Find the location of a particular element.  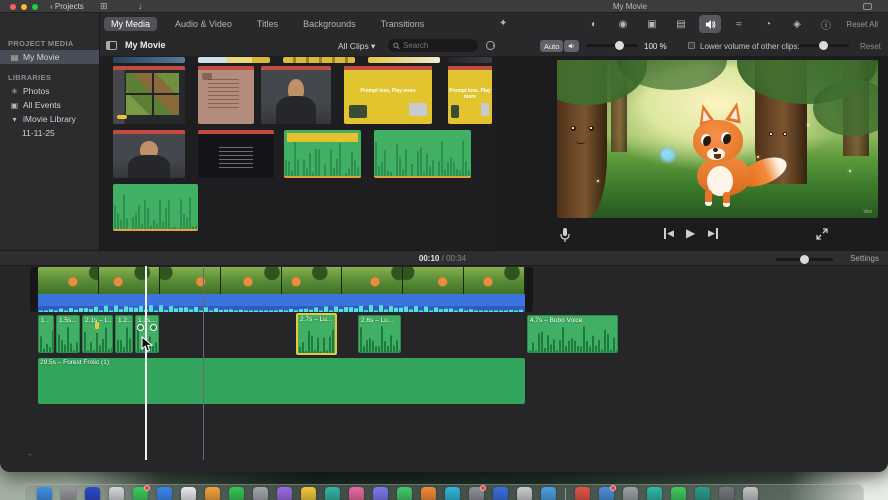

color-balance-icon: ◐ is located at coordinates (594, 24).